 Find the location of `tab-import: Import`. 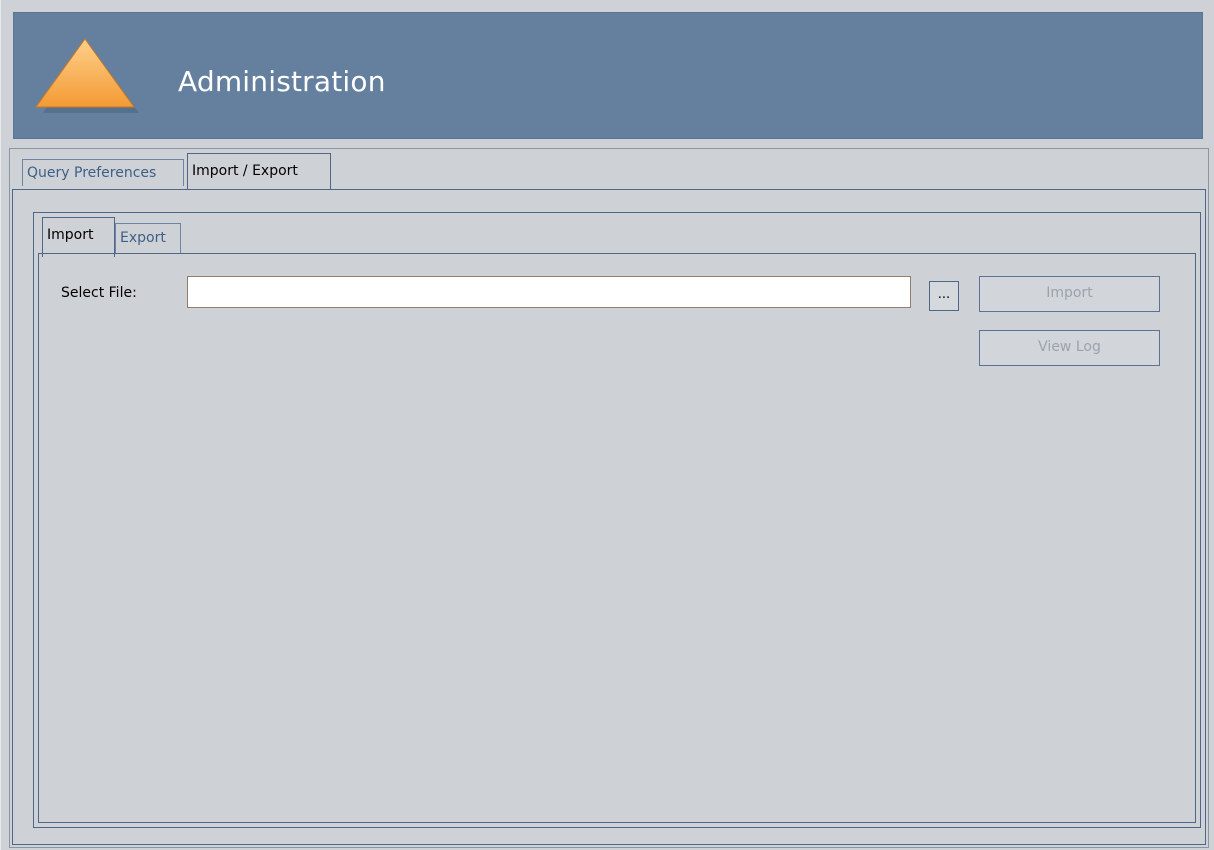

tab-import: Import is located at coordinates (78, 237).